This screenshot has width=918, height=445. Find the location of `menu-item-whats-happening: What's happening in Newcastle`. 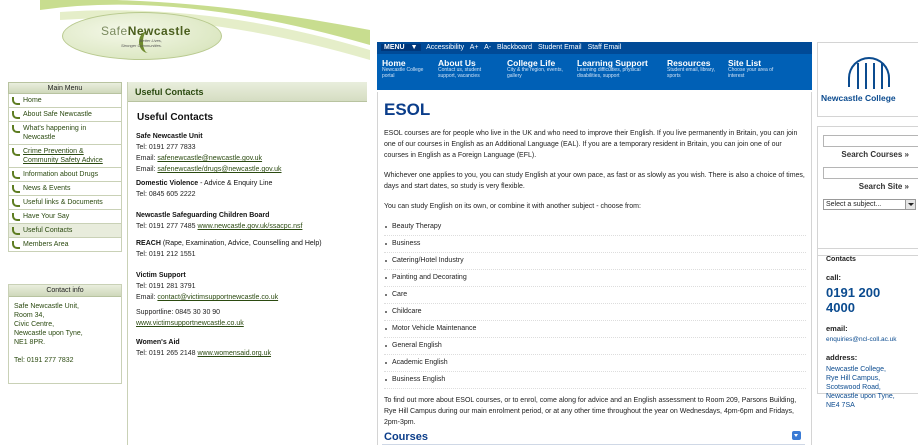

menu-item-whats-happening: What's happening in Newcastle is located at coordinates (65, 133).